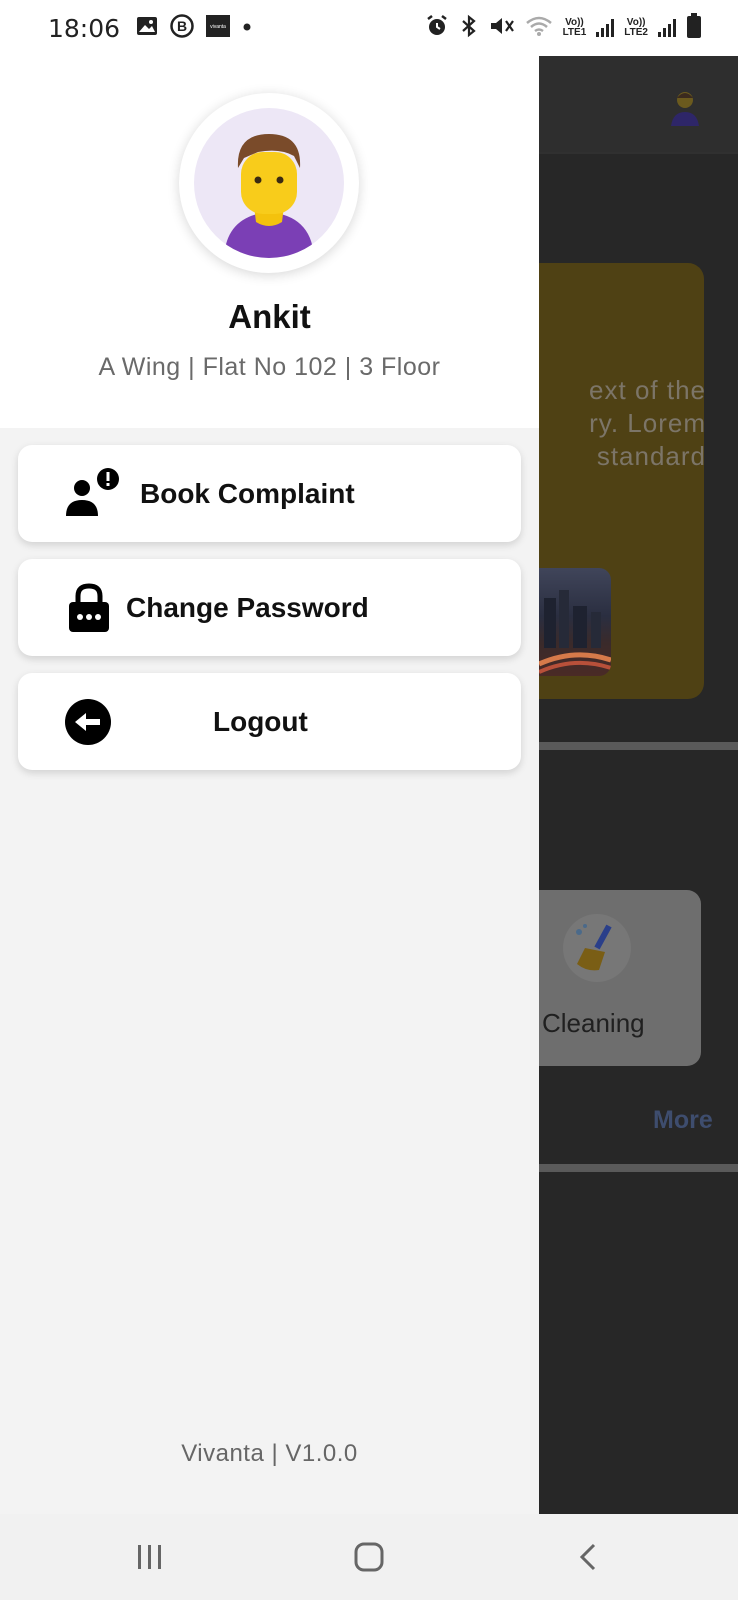 The width and height of the screenshot is (738, 1600). Describe the element at coordinates (269, 367) in the screenshot. I see `user-address: A Wing | Flat No 102 | 3 Floor` at that location.